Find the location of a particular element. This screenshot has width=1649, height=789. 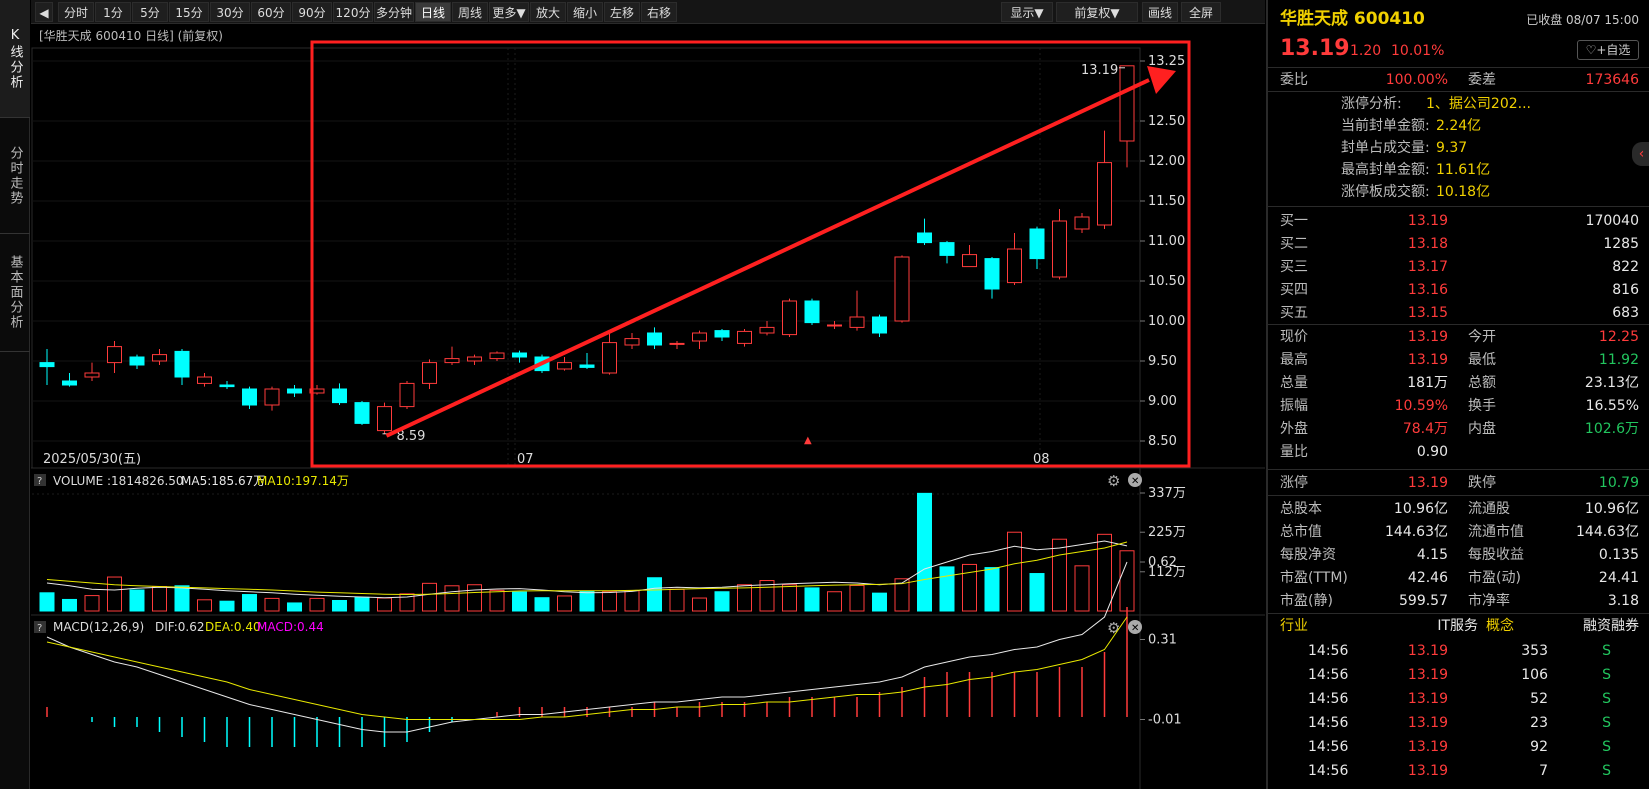

toolbar-item-10: 周线 is located at coordinates (470, 12).